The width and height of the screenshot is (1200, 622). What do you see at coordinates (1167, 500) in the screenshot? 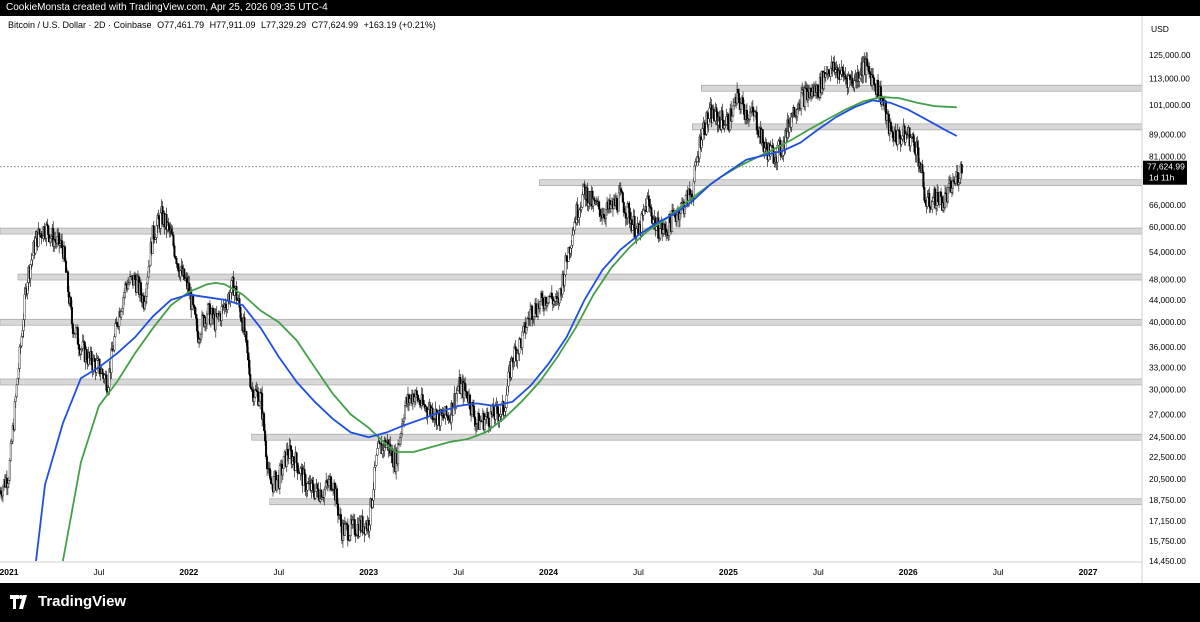
I see `price-tick-label: 18,750.00` at bounding box center [1167, 500].